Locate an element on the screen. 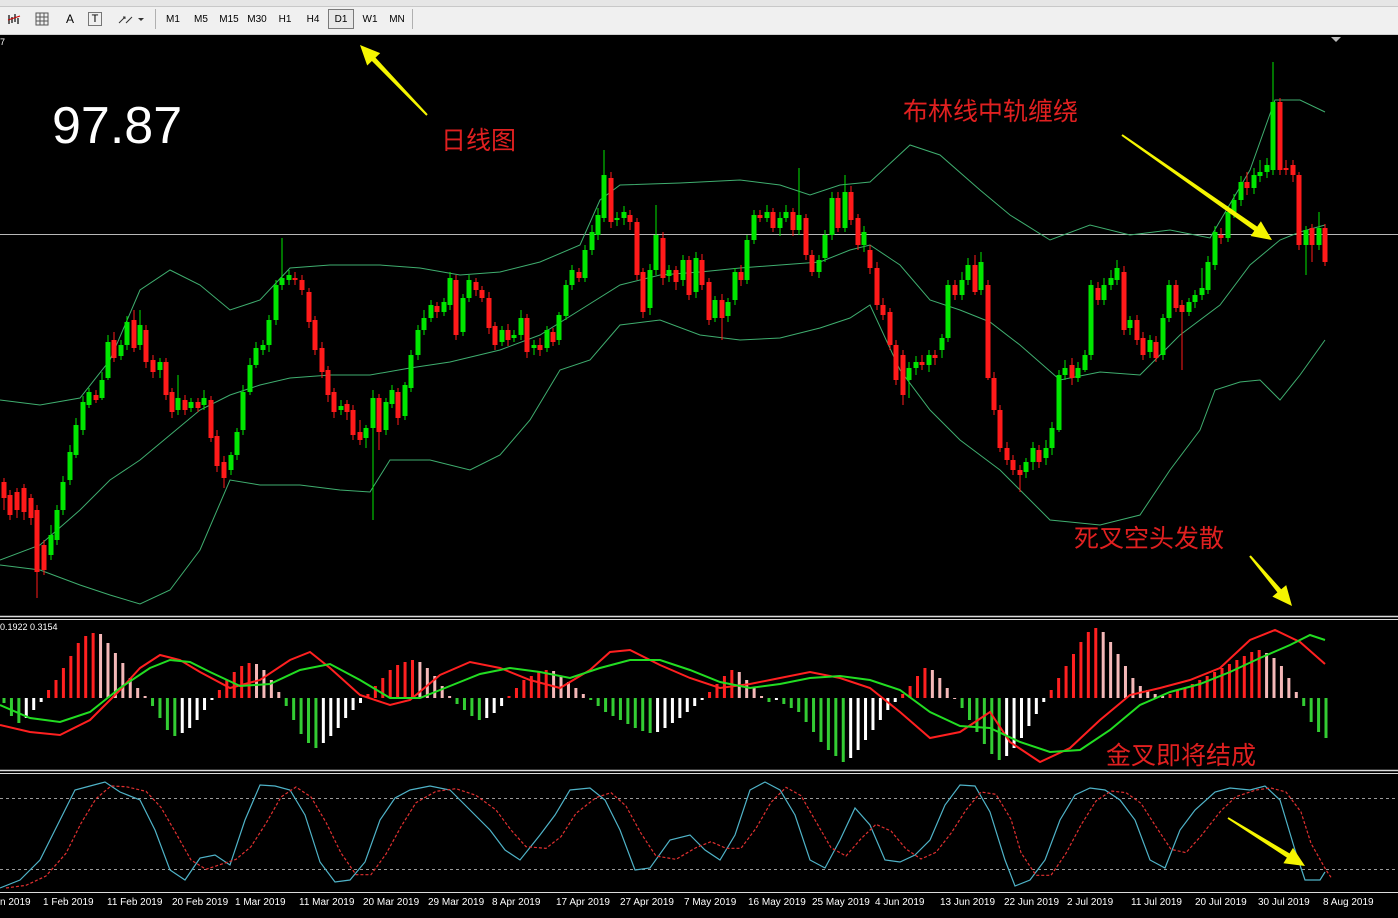  bar-chart-icon is located at coordinates (14, 19).